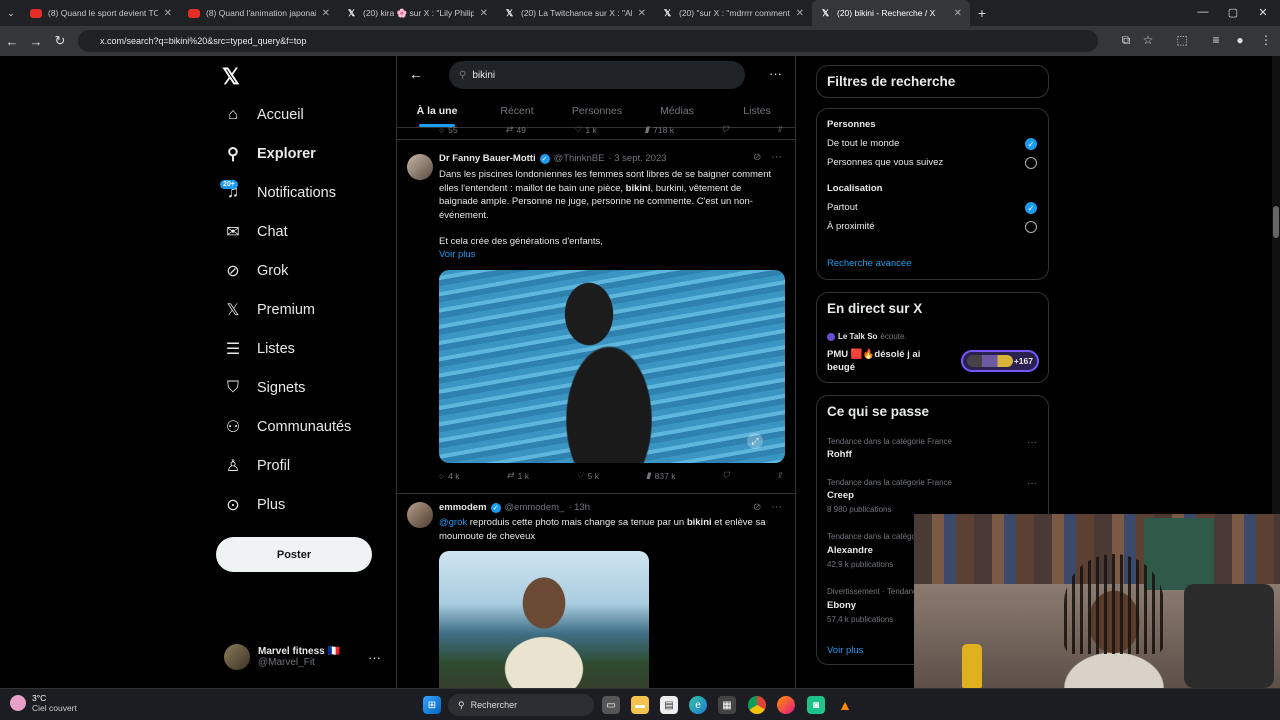 This screenshot has width=1280, height=720. Describe the element at coordinates (669, 705) in the screenshot. I see `document-icon: ▤` at that location.